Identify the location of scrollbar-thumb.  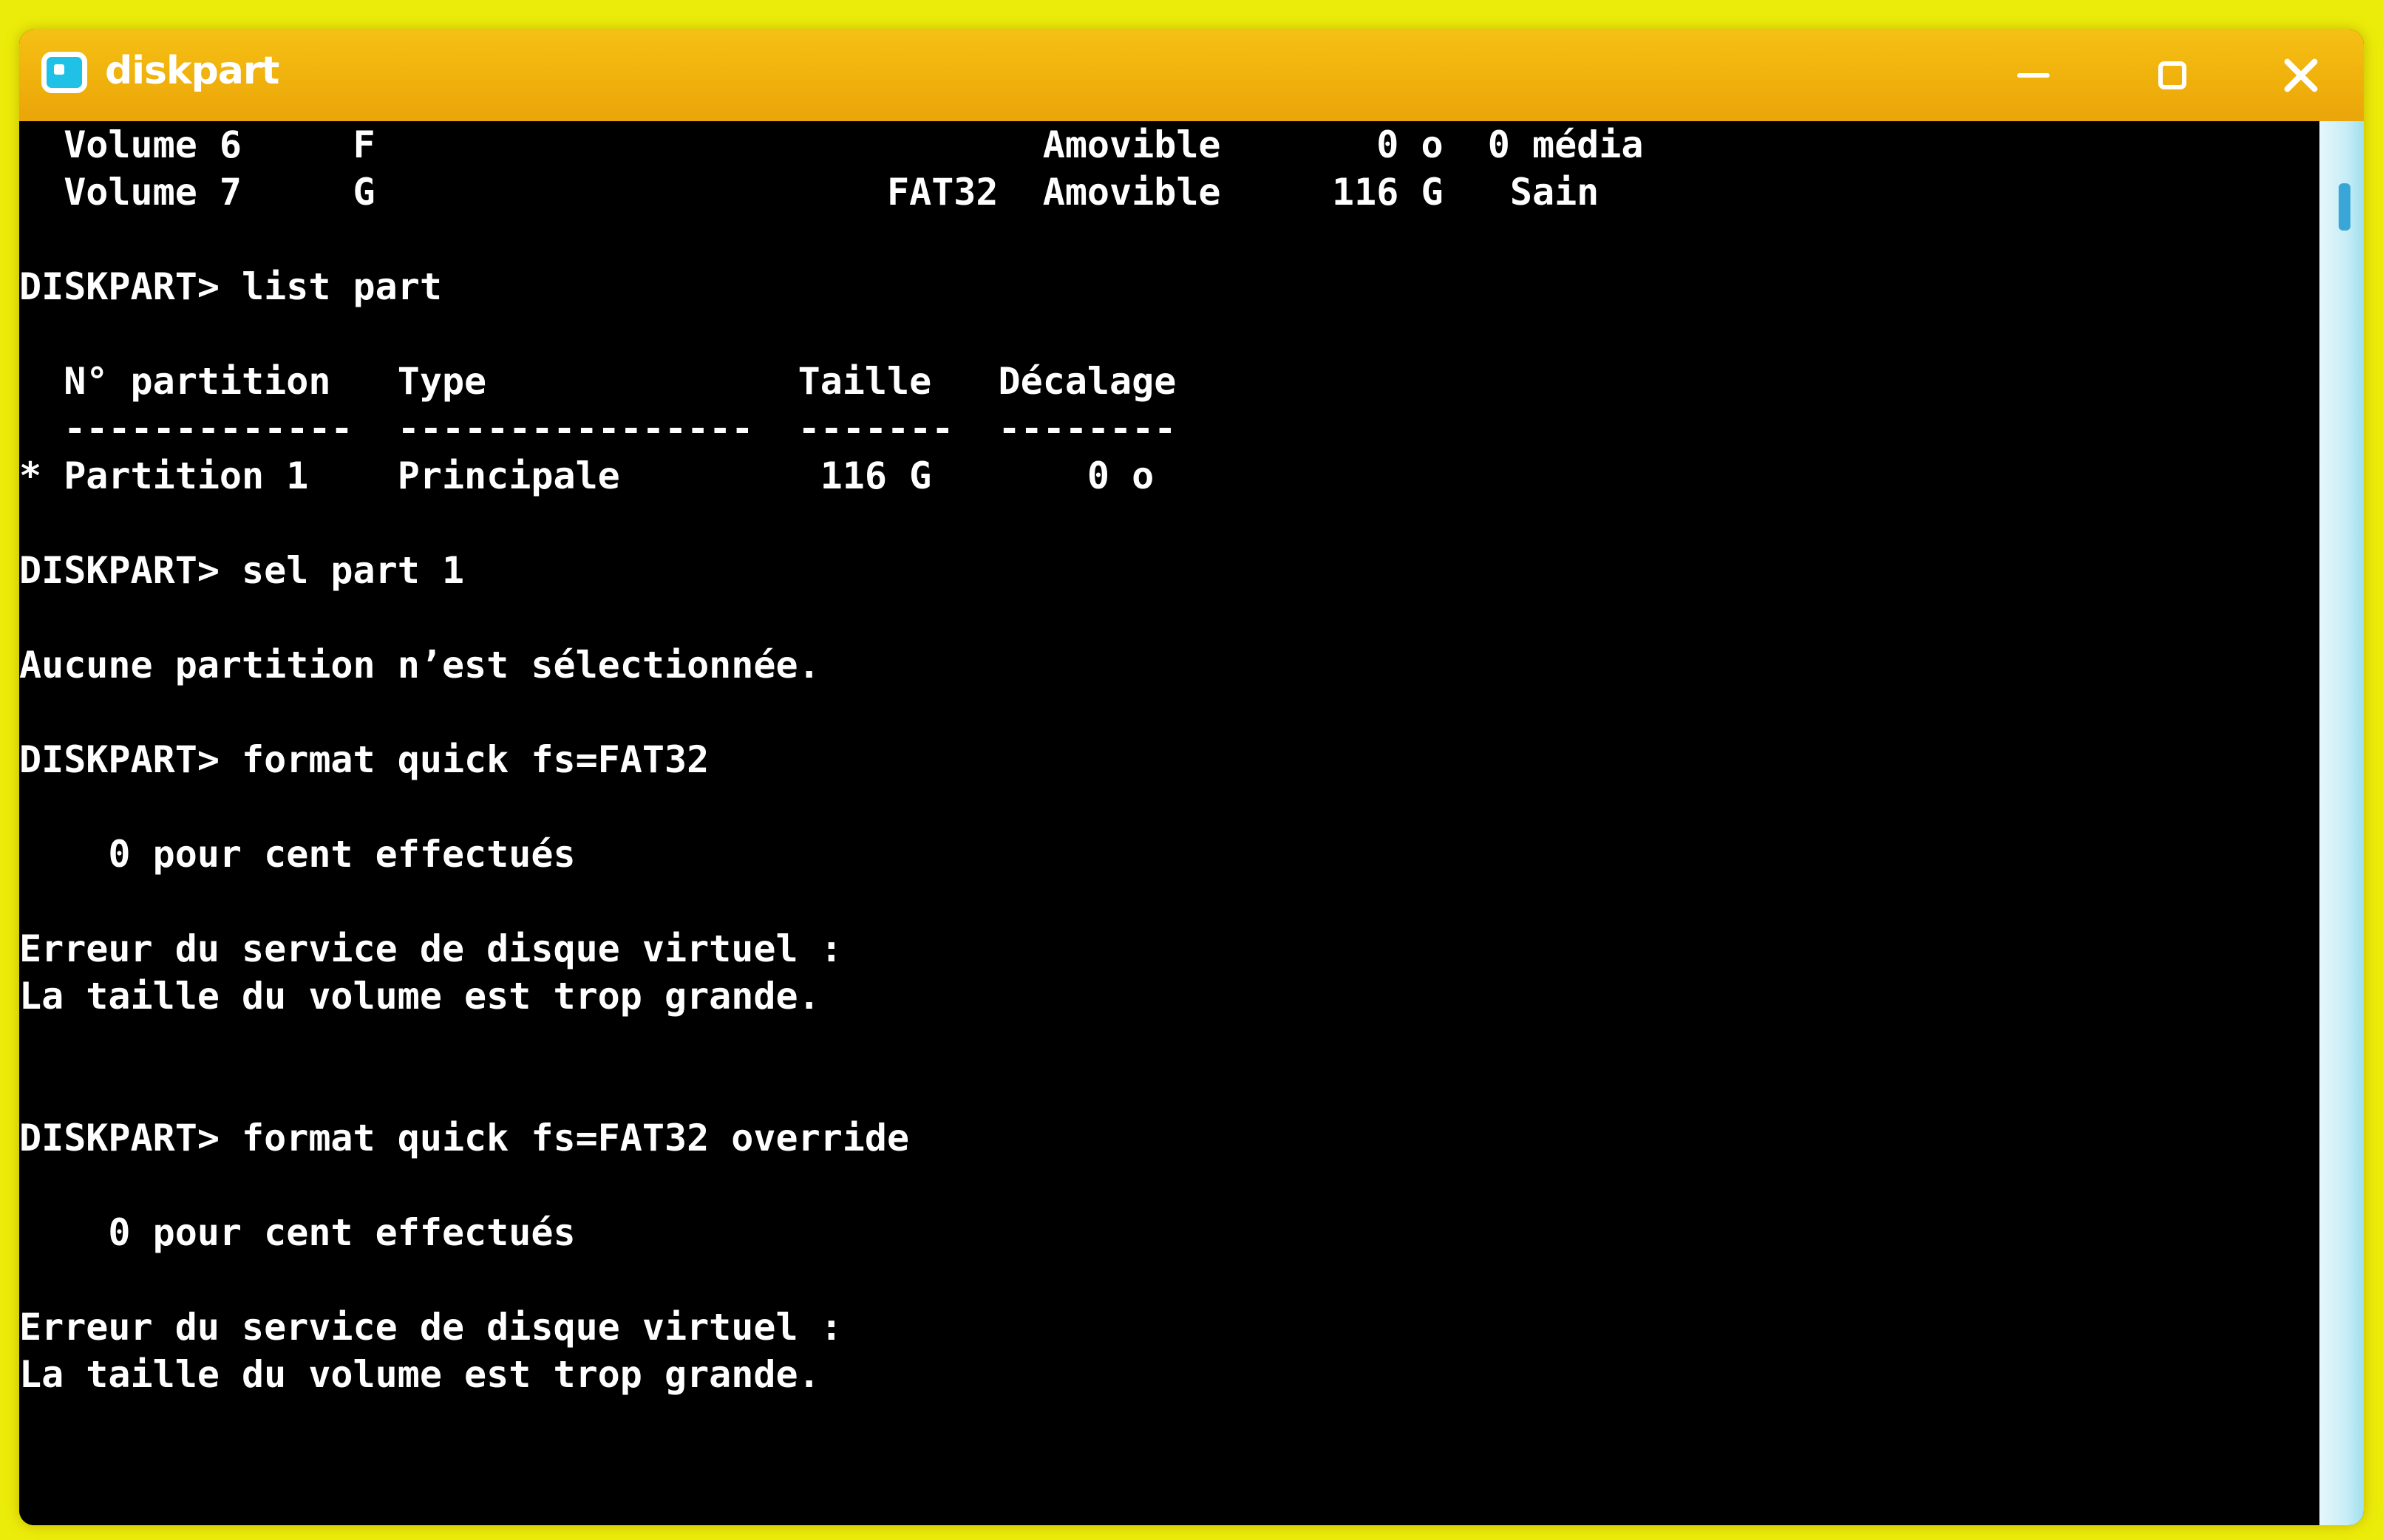
(2344, 207).